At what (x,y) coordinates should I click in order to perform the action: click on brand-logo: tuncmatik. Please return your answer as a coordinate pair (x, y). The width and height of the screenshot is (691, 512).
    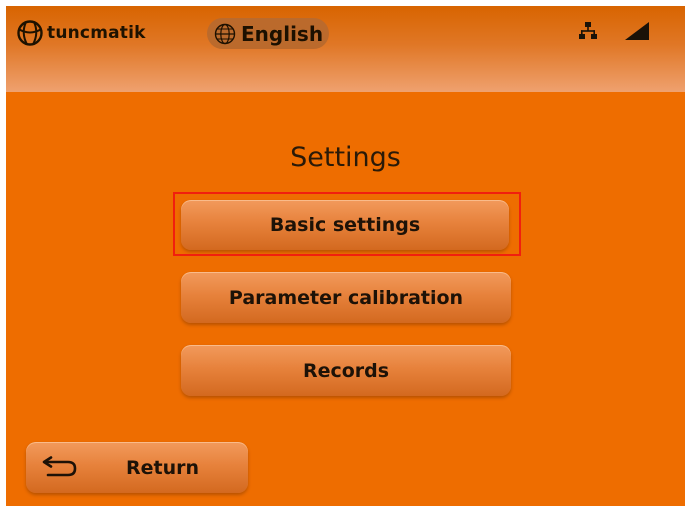
    Looking at the image, I should click on (80, 33).